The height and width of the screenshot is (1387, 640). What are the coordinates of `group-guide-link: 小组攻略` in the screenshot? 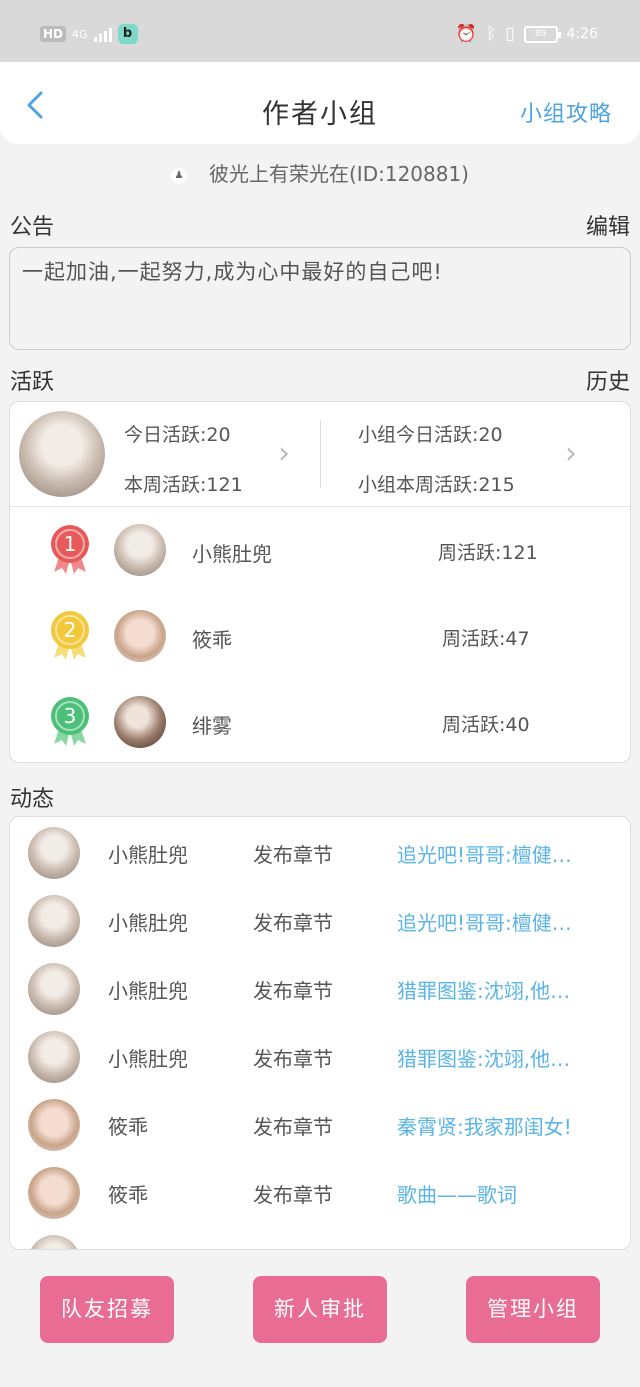 It's located at (566, 112).